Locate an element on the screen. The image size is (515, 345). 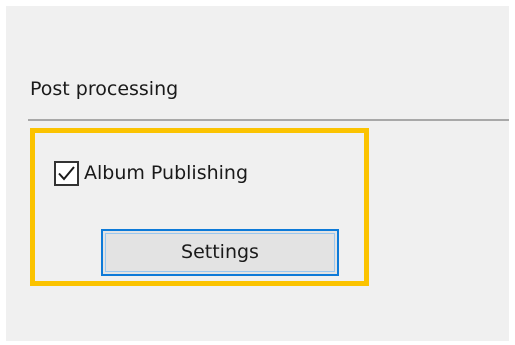
post-processing-group-title: Post processing is located at coordinates (104, 89).